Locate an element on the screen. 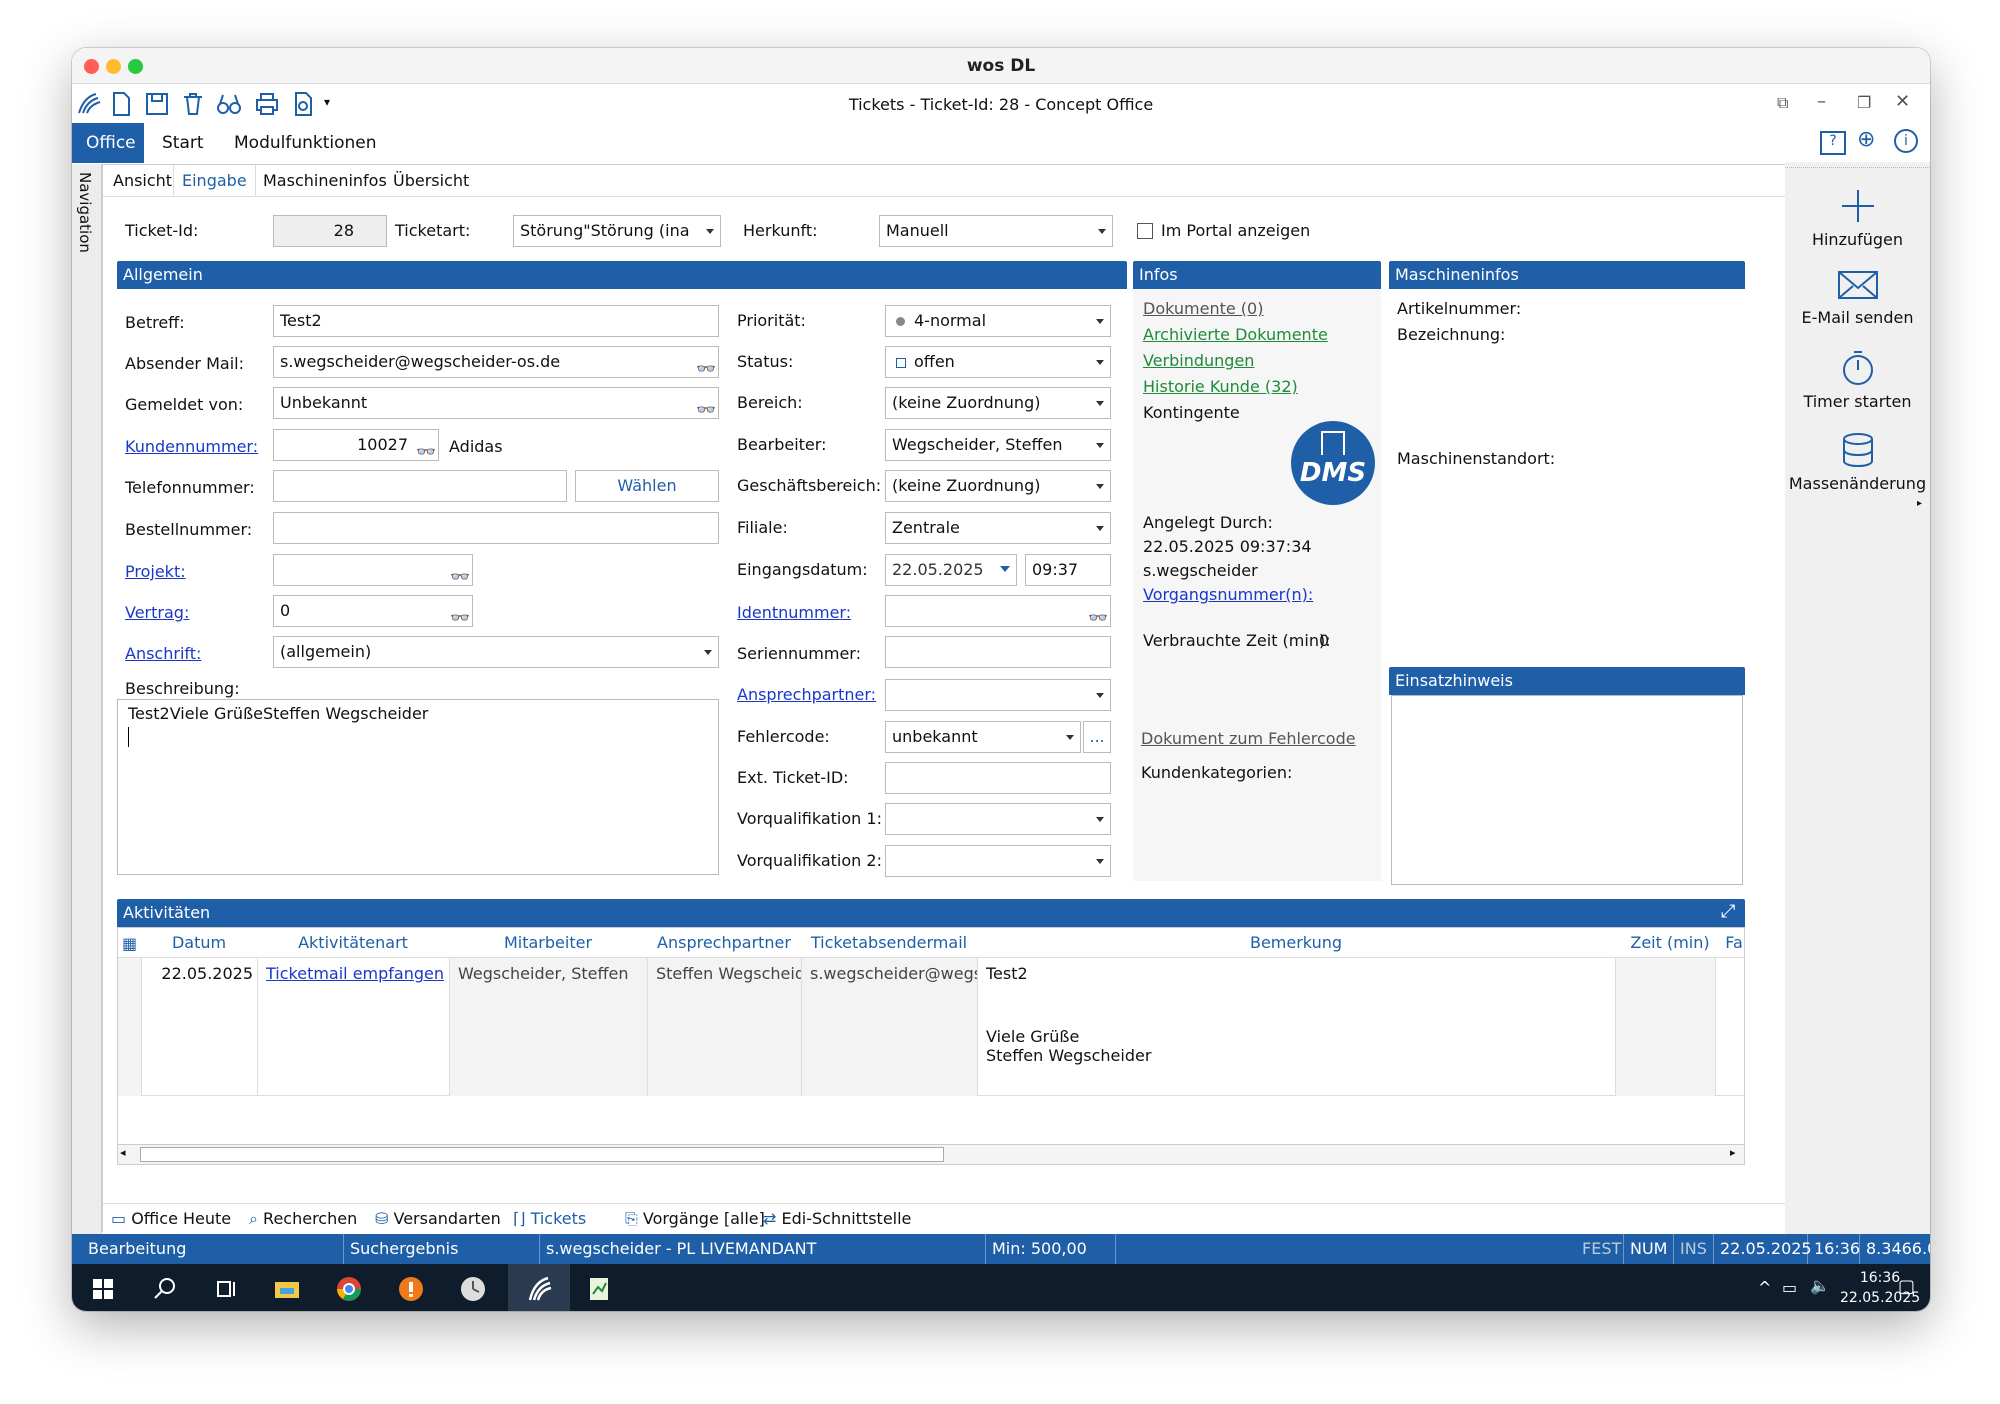 The height and width of the screenshot is (1404, 2000). search-icon is located at coordinates (165, 1289).